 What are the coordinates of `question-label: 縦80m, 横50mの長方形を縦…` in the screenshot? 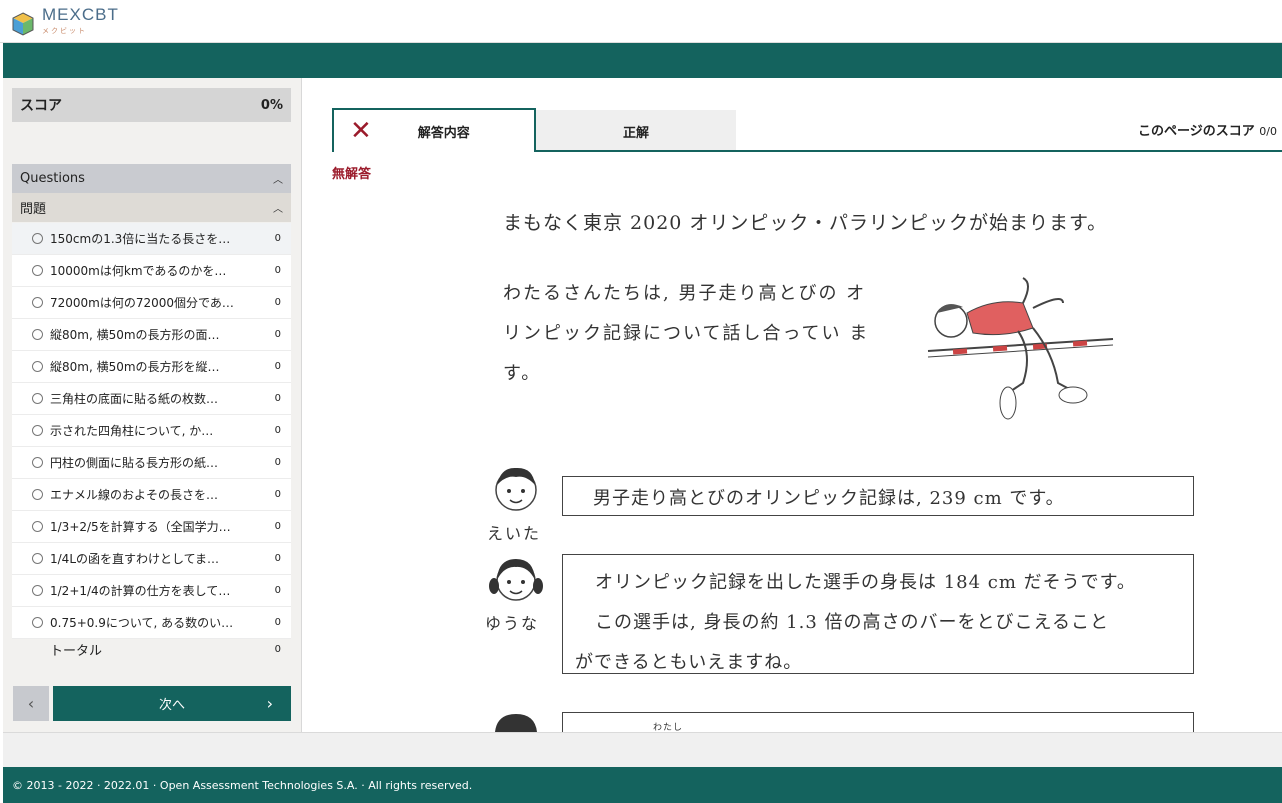 It's located at (135, 367).